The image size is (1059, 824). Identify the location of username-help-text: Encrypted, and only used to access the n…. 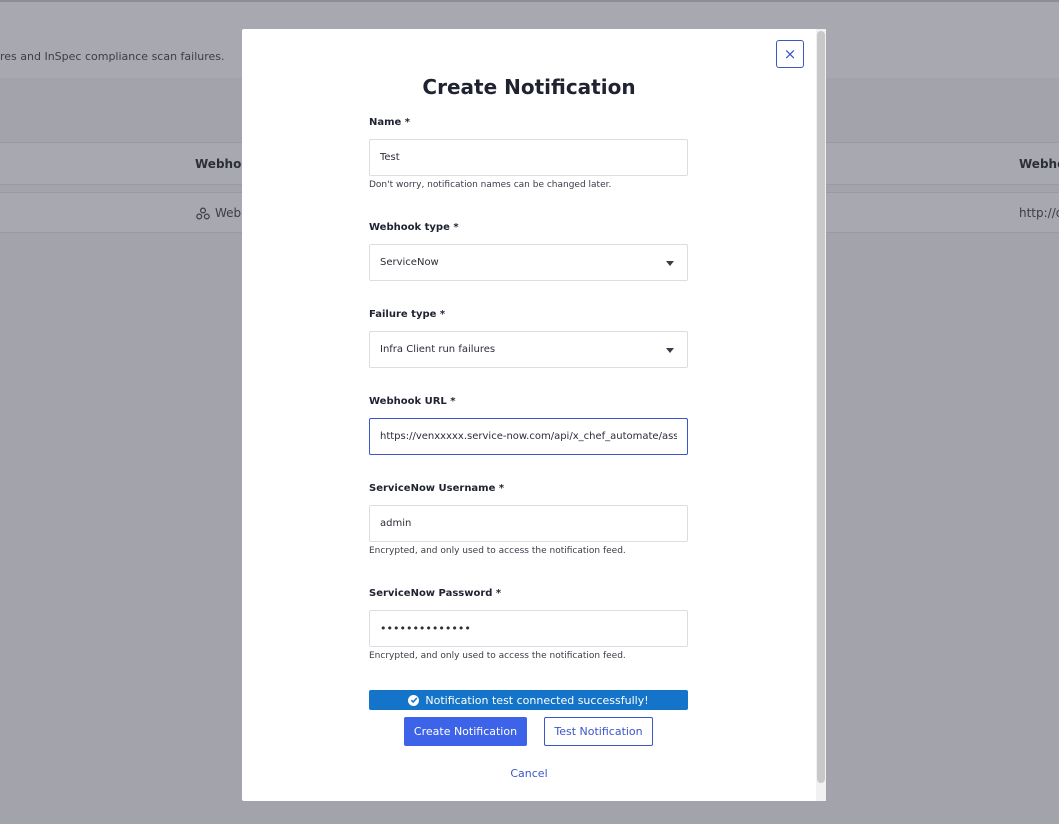
(497, 551).